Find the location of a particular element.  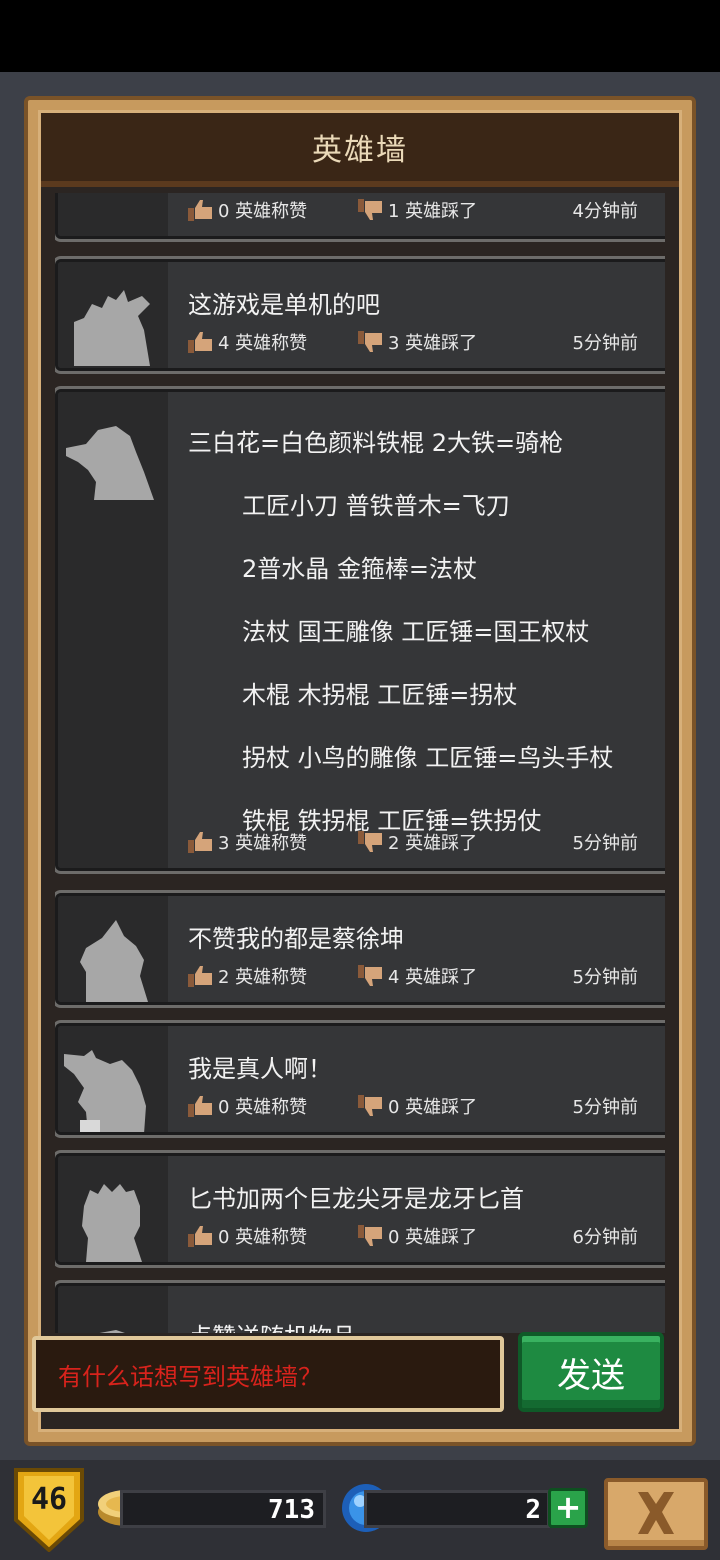

dislike-button: 4 英雄踩了 is located at coordinates (460, 976).